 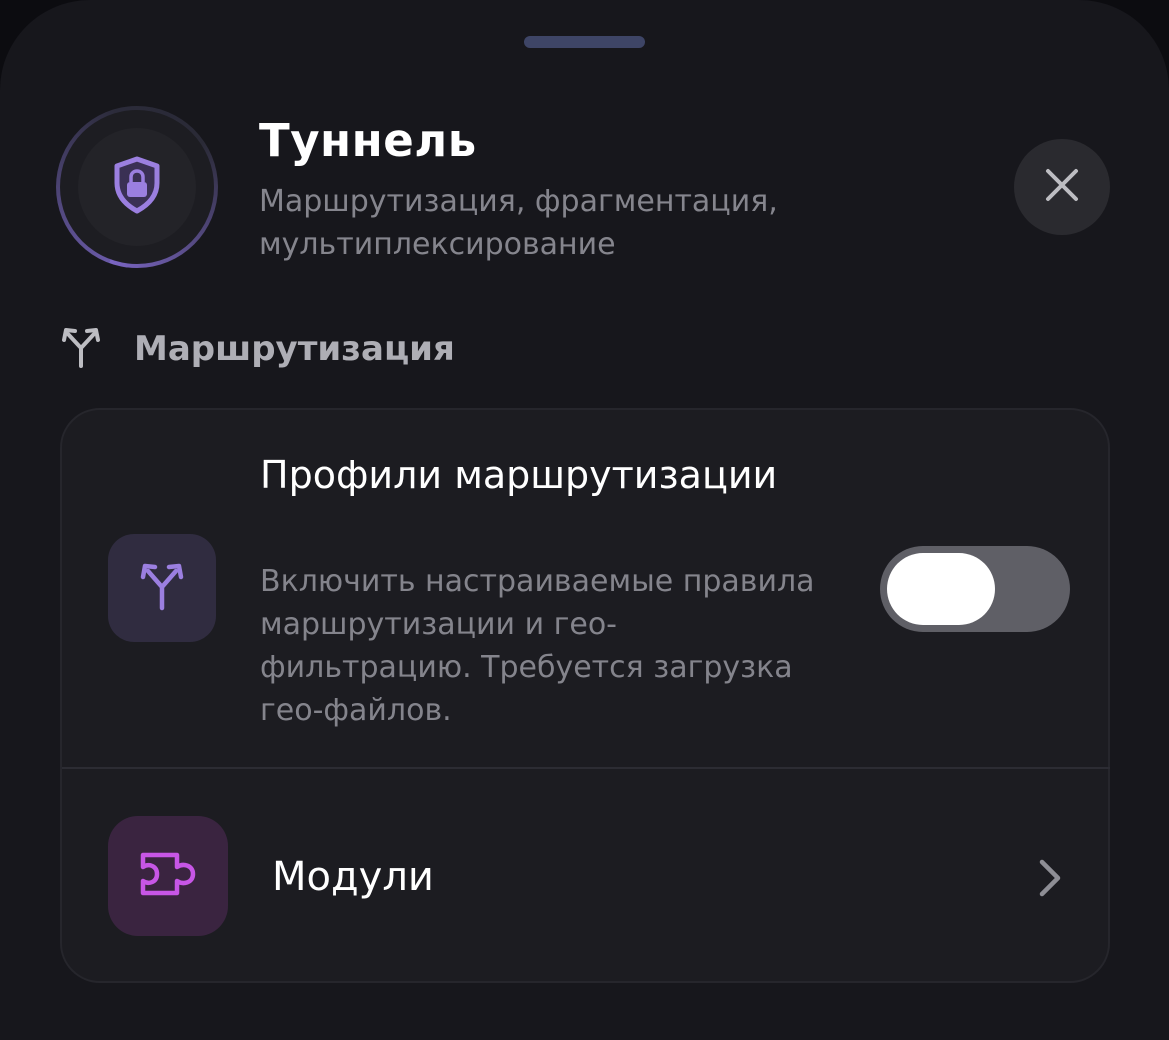 I want to click on close-icon, so click(x=1062, y=187).